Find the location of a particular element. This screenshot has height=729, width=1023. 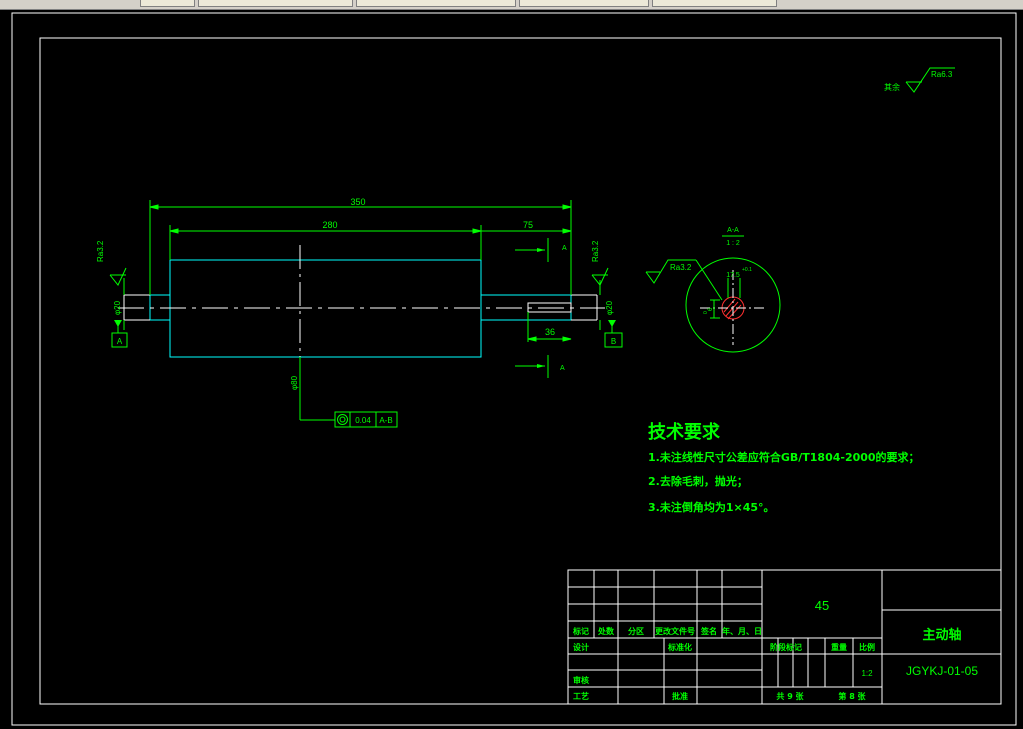

rev-header-zone: 分区 is located at coordinates (636, 631).